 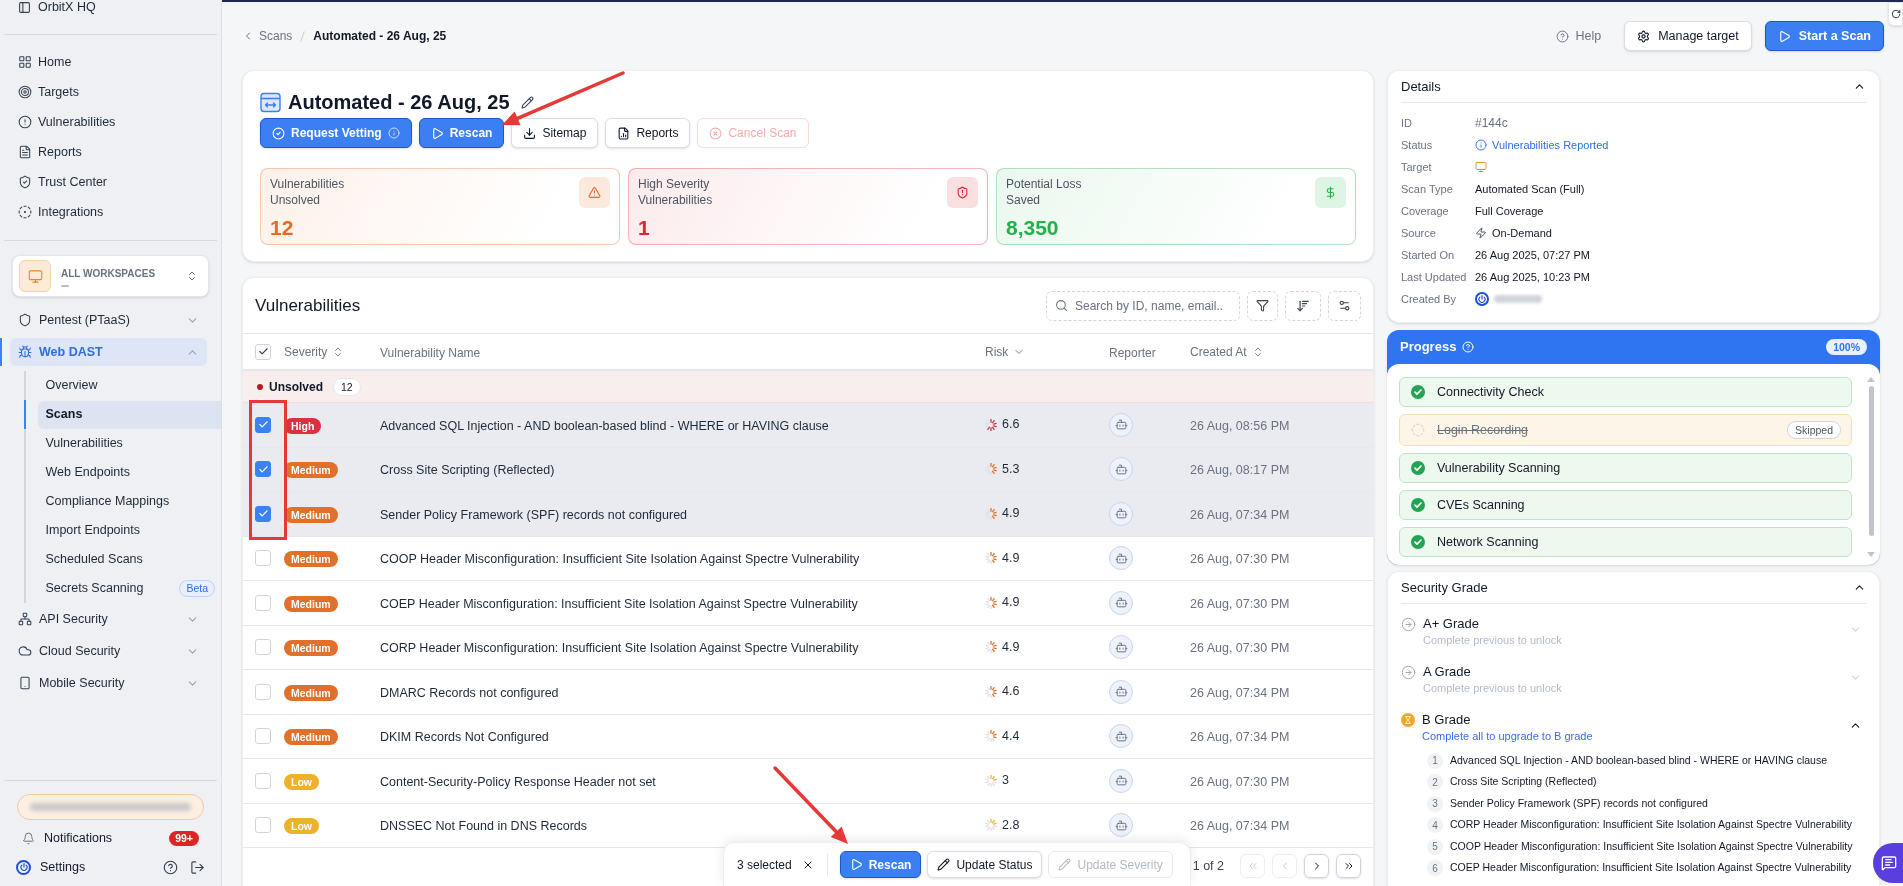 I want to click on count-badge: 12, so click(x=347, y=386).